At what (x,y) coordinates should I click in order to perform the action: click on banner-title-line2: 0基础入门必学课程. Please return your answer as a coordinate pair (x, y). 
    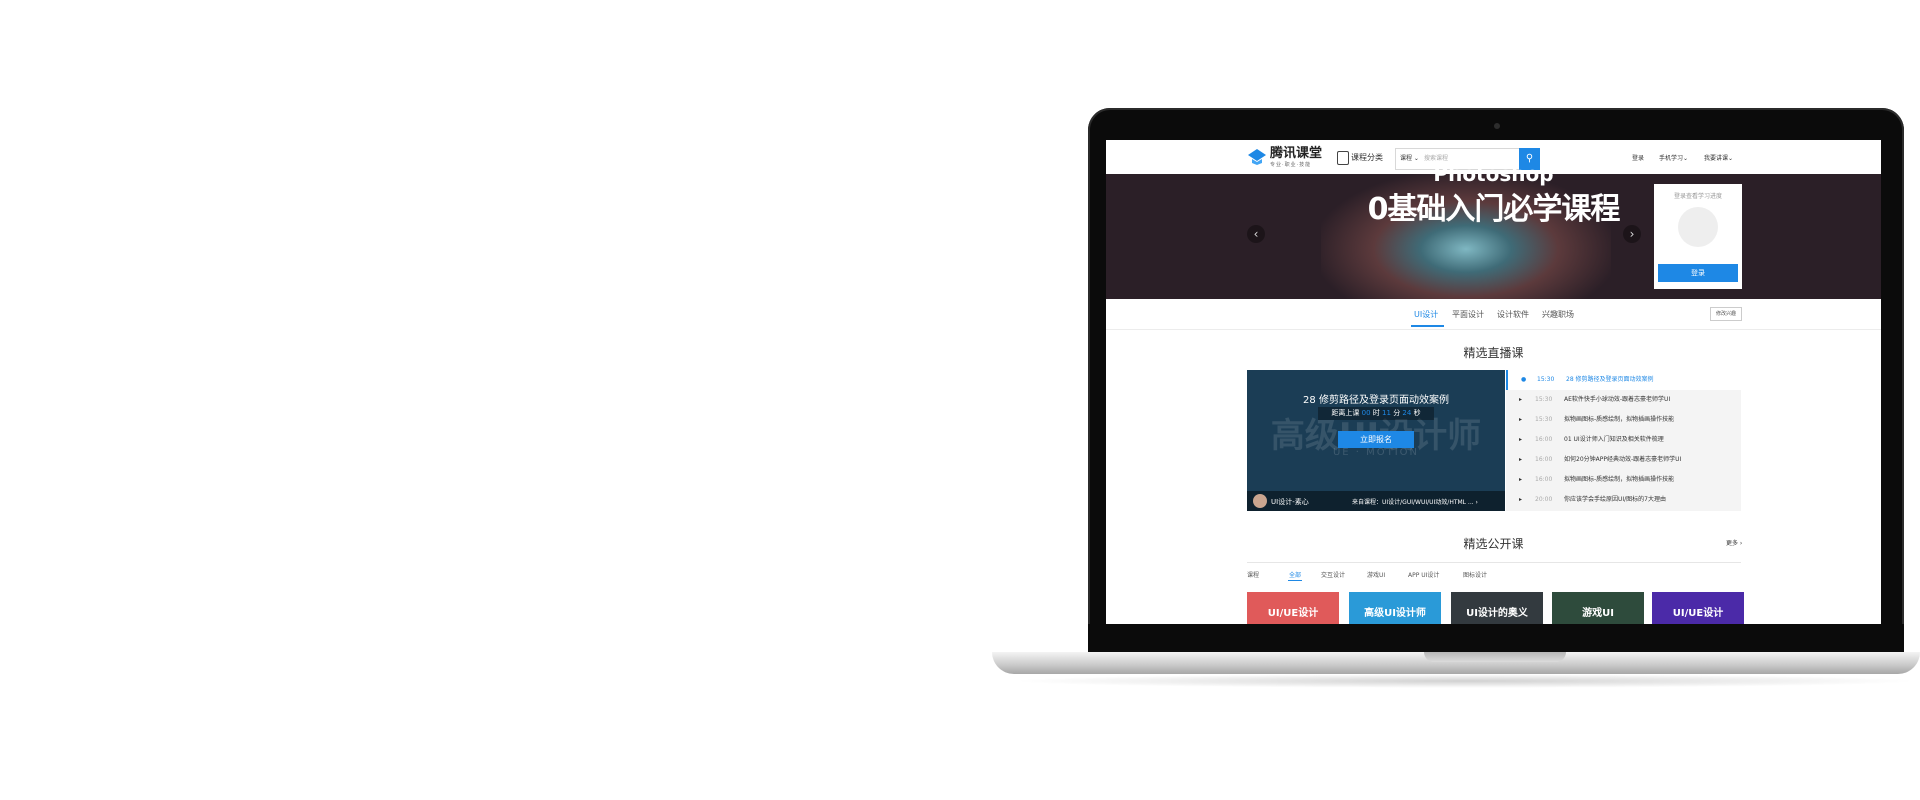
    Looking at the image, I should click on (1494, 209).